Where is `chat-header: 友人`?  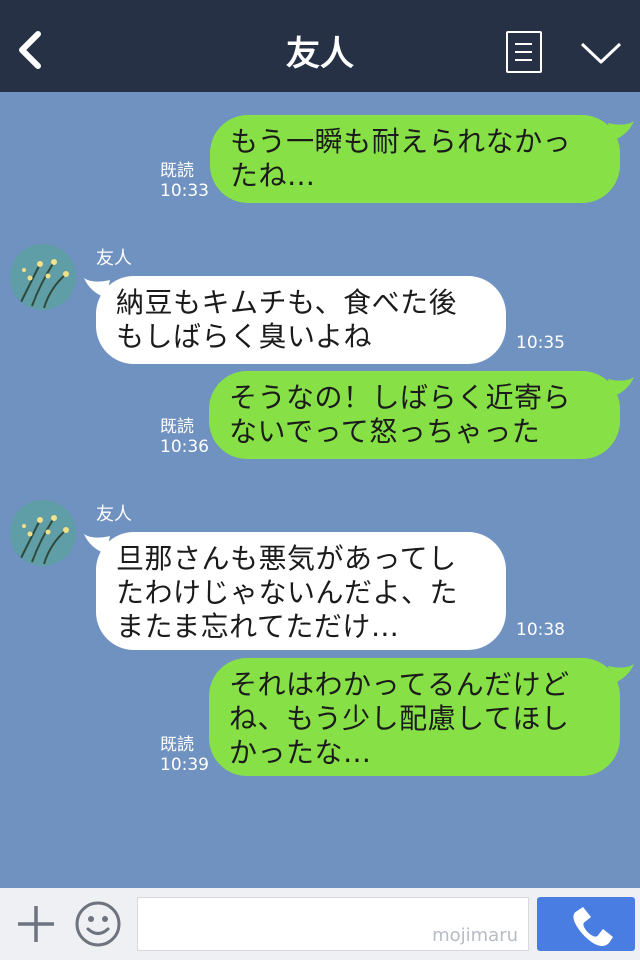
chat-header: 友人 is located at coordinates (320, 46).